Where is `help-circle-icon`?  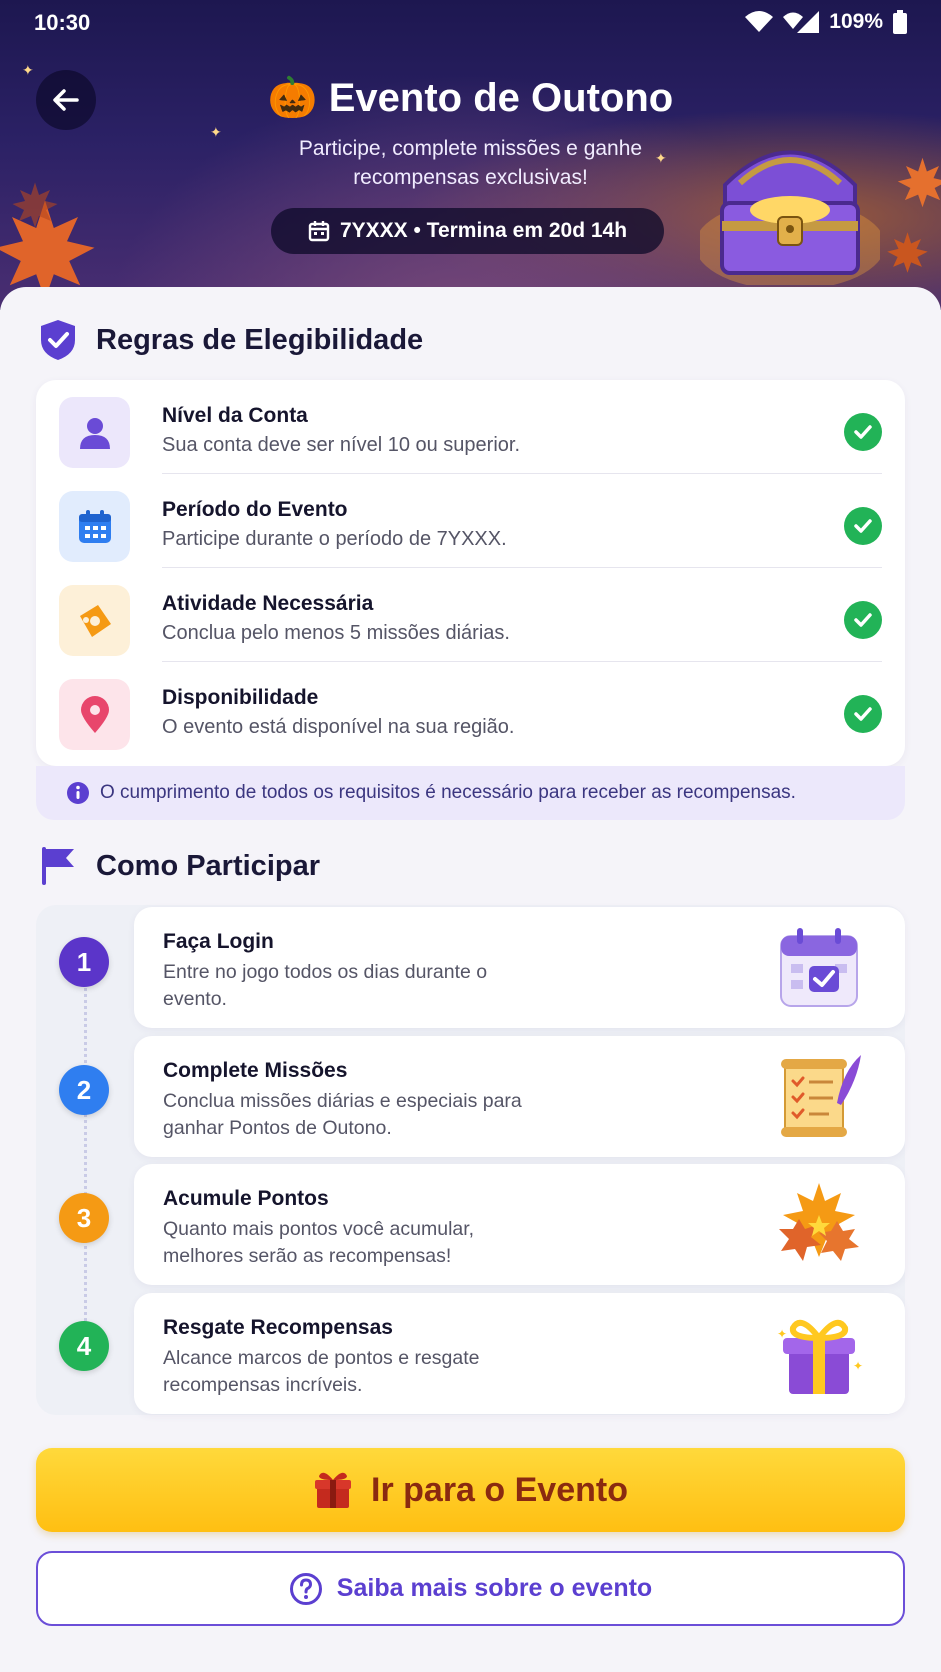
help-circle-icon is located at coordinates (305, 1588).